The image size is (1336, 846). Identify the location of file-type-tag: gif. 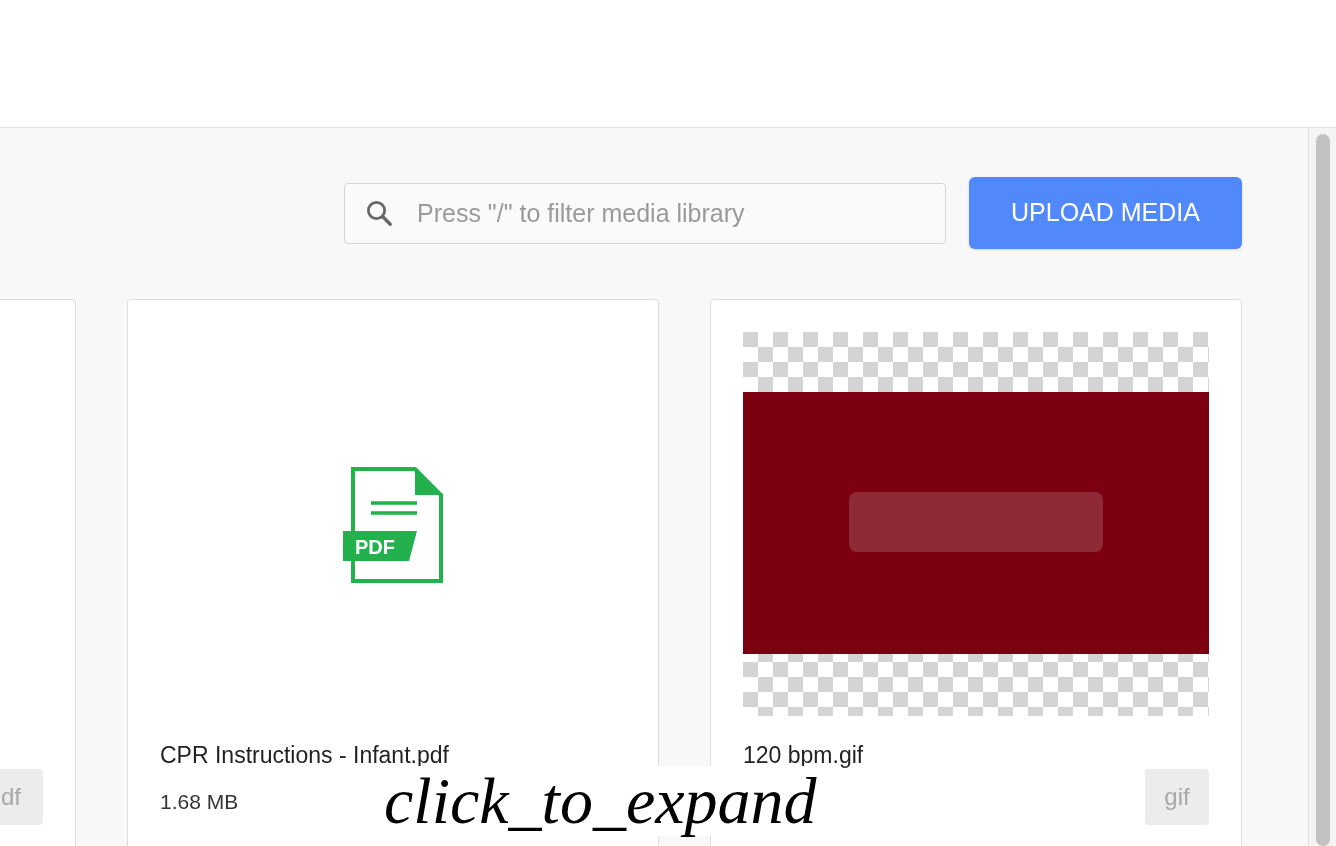
(1177, 797).